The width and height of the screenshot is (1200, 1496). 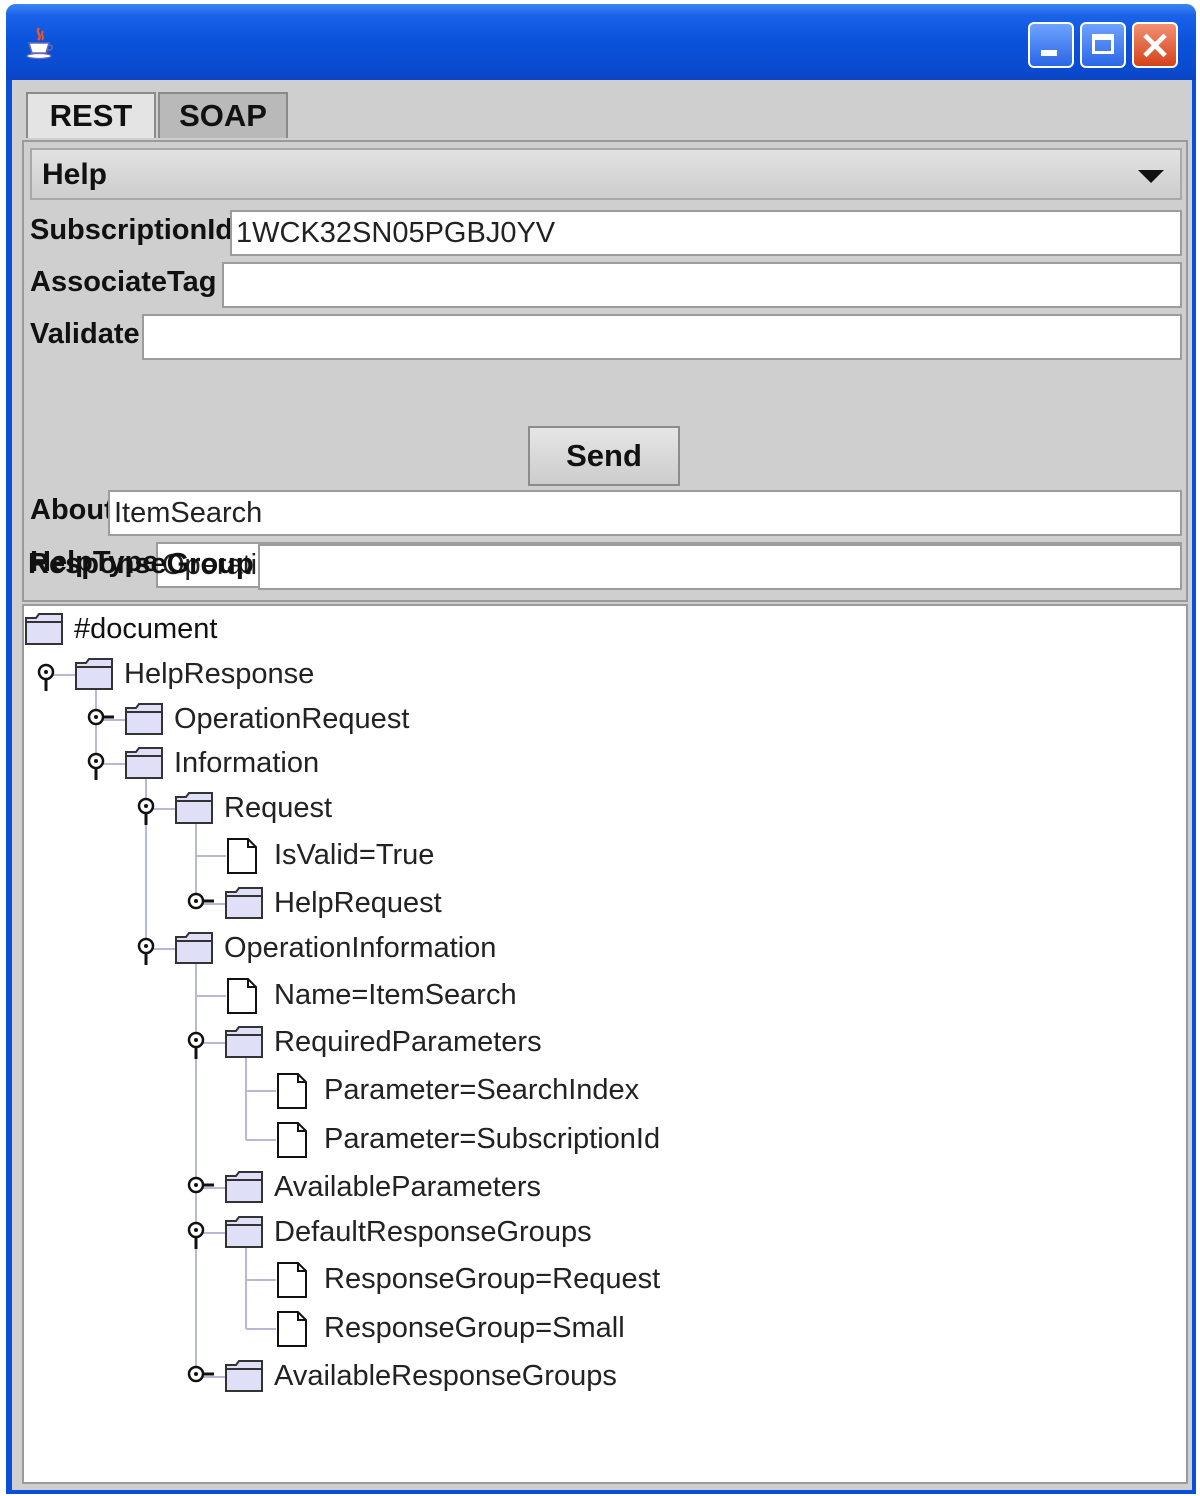 I want to click on tree-lines, so click(x=166, y=1002).